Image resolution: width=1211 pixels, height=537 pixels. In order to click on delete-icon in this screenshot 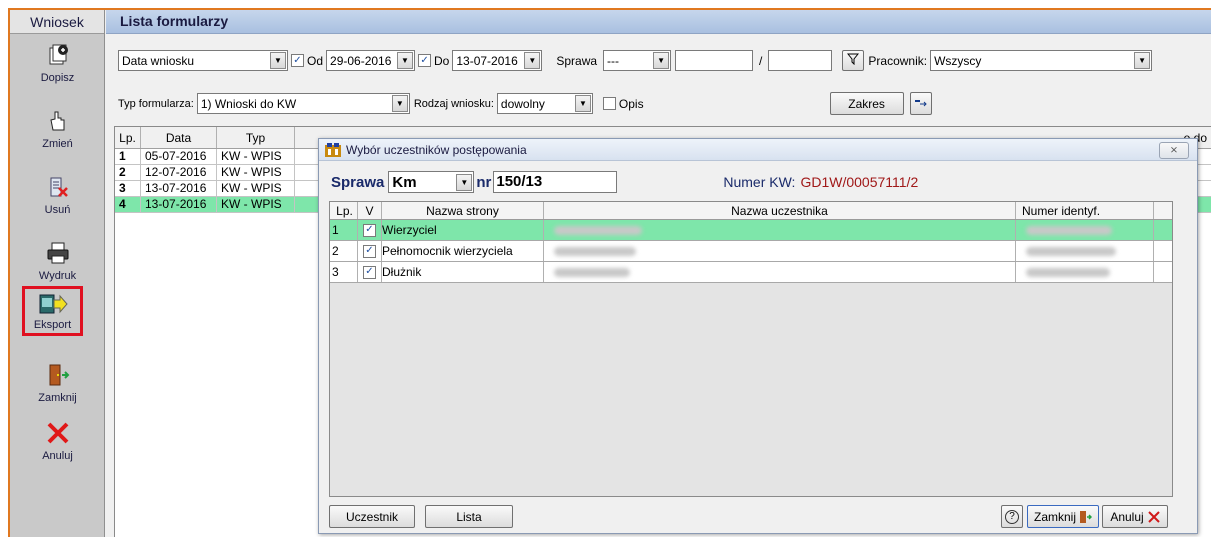, I will do `click(57, 187)`.